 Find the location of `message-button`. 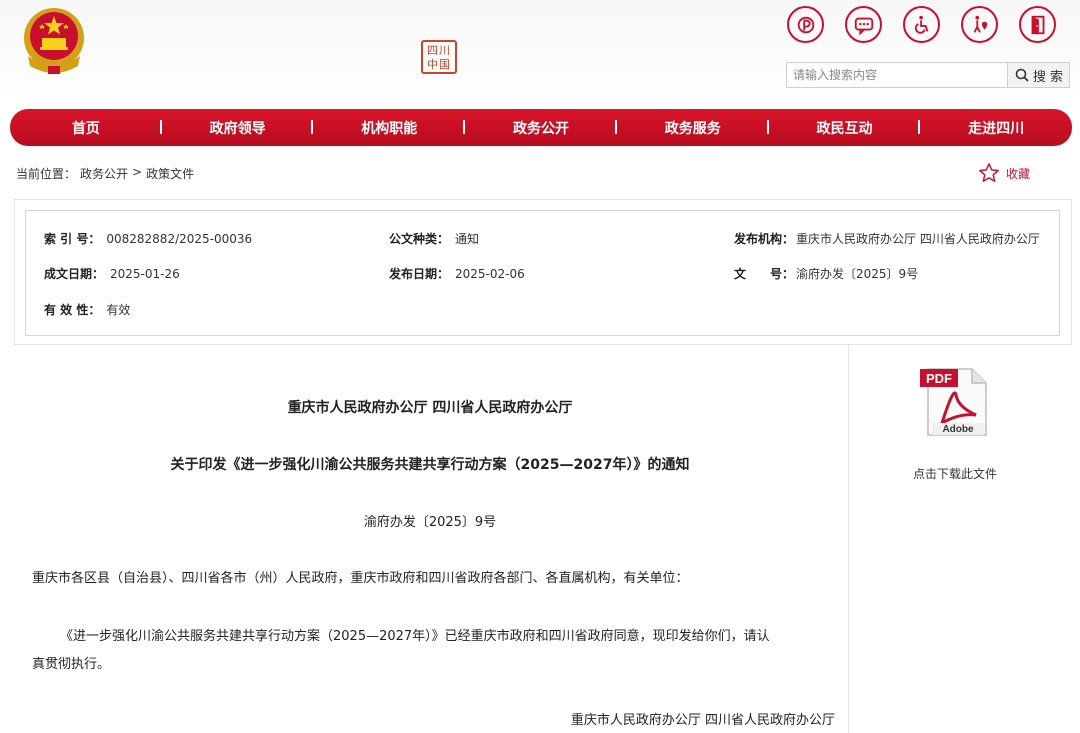

message-button is located at coordinates (863, 24).